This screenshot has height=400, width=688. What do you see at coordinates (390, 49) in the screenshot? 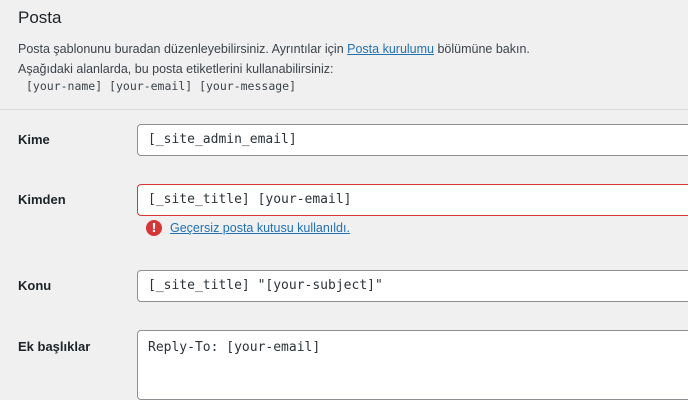
I see `mail-setup-link: Posta kurulumu` at bounding box center [390, 49].